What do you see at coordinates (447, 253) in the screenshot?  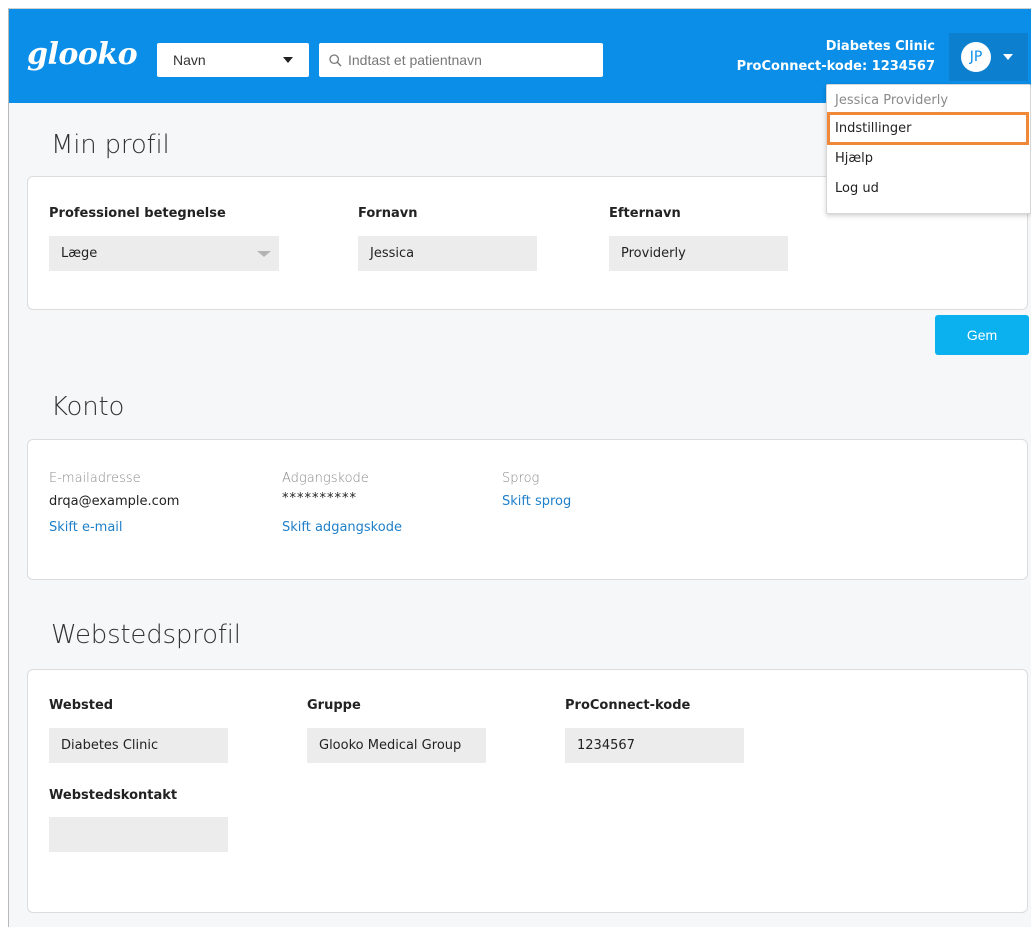 I see `first-name-field: Jessica` at bounding box center [447, 253].